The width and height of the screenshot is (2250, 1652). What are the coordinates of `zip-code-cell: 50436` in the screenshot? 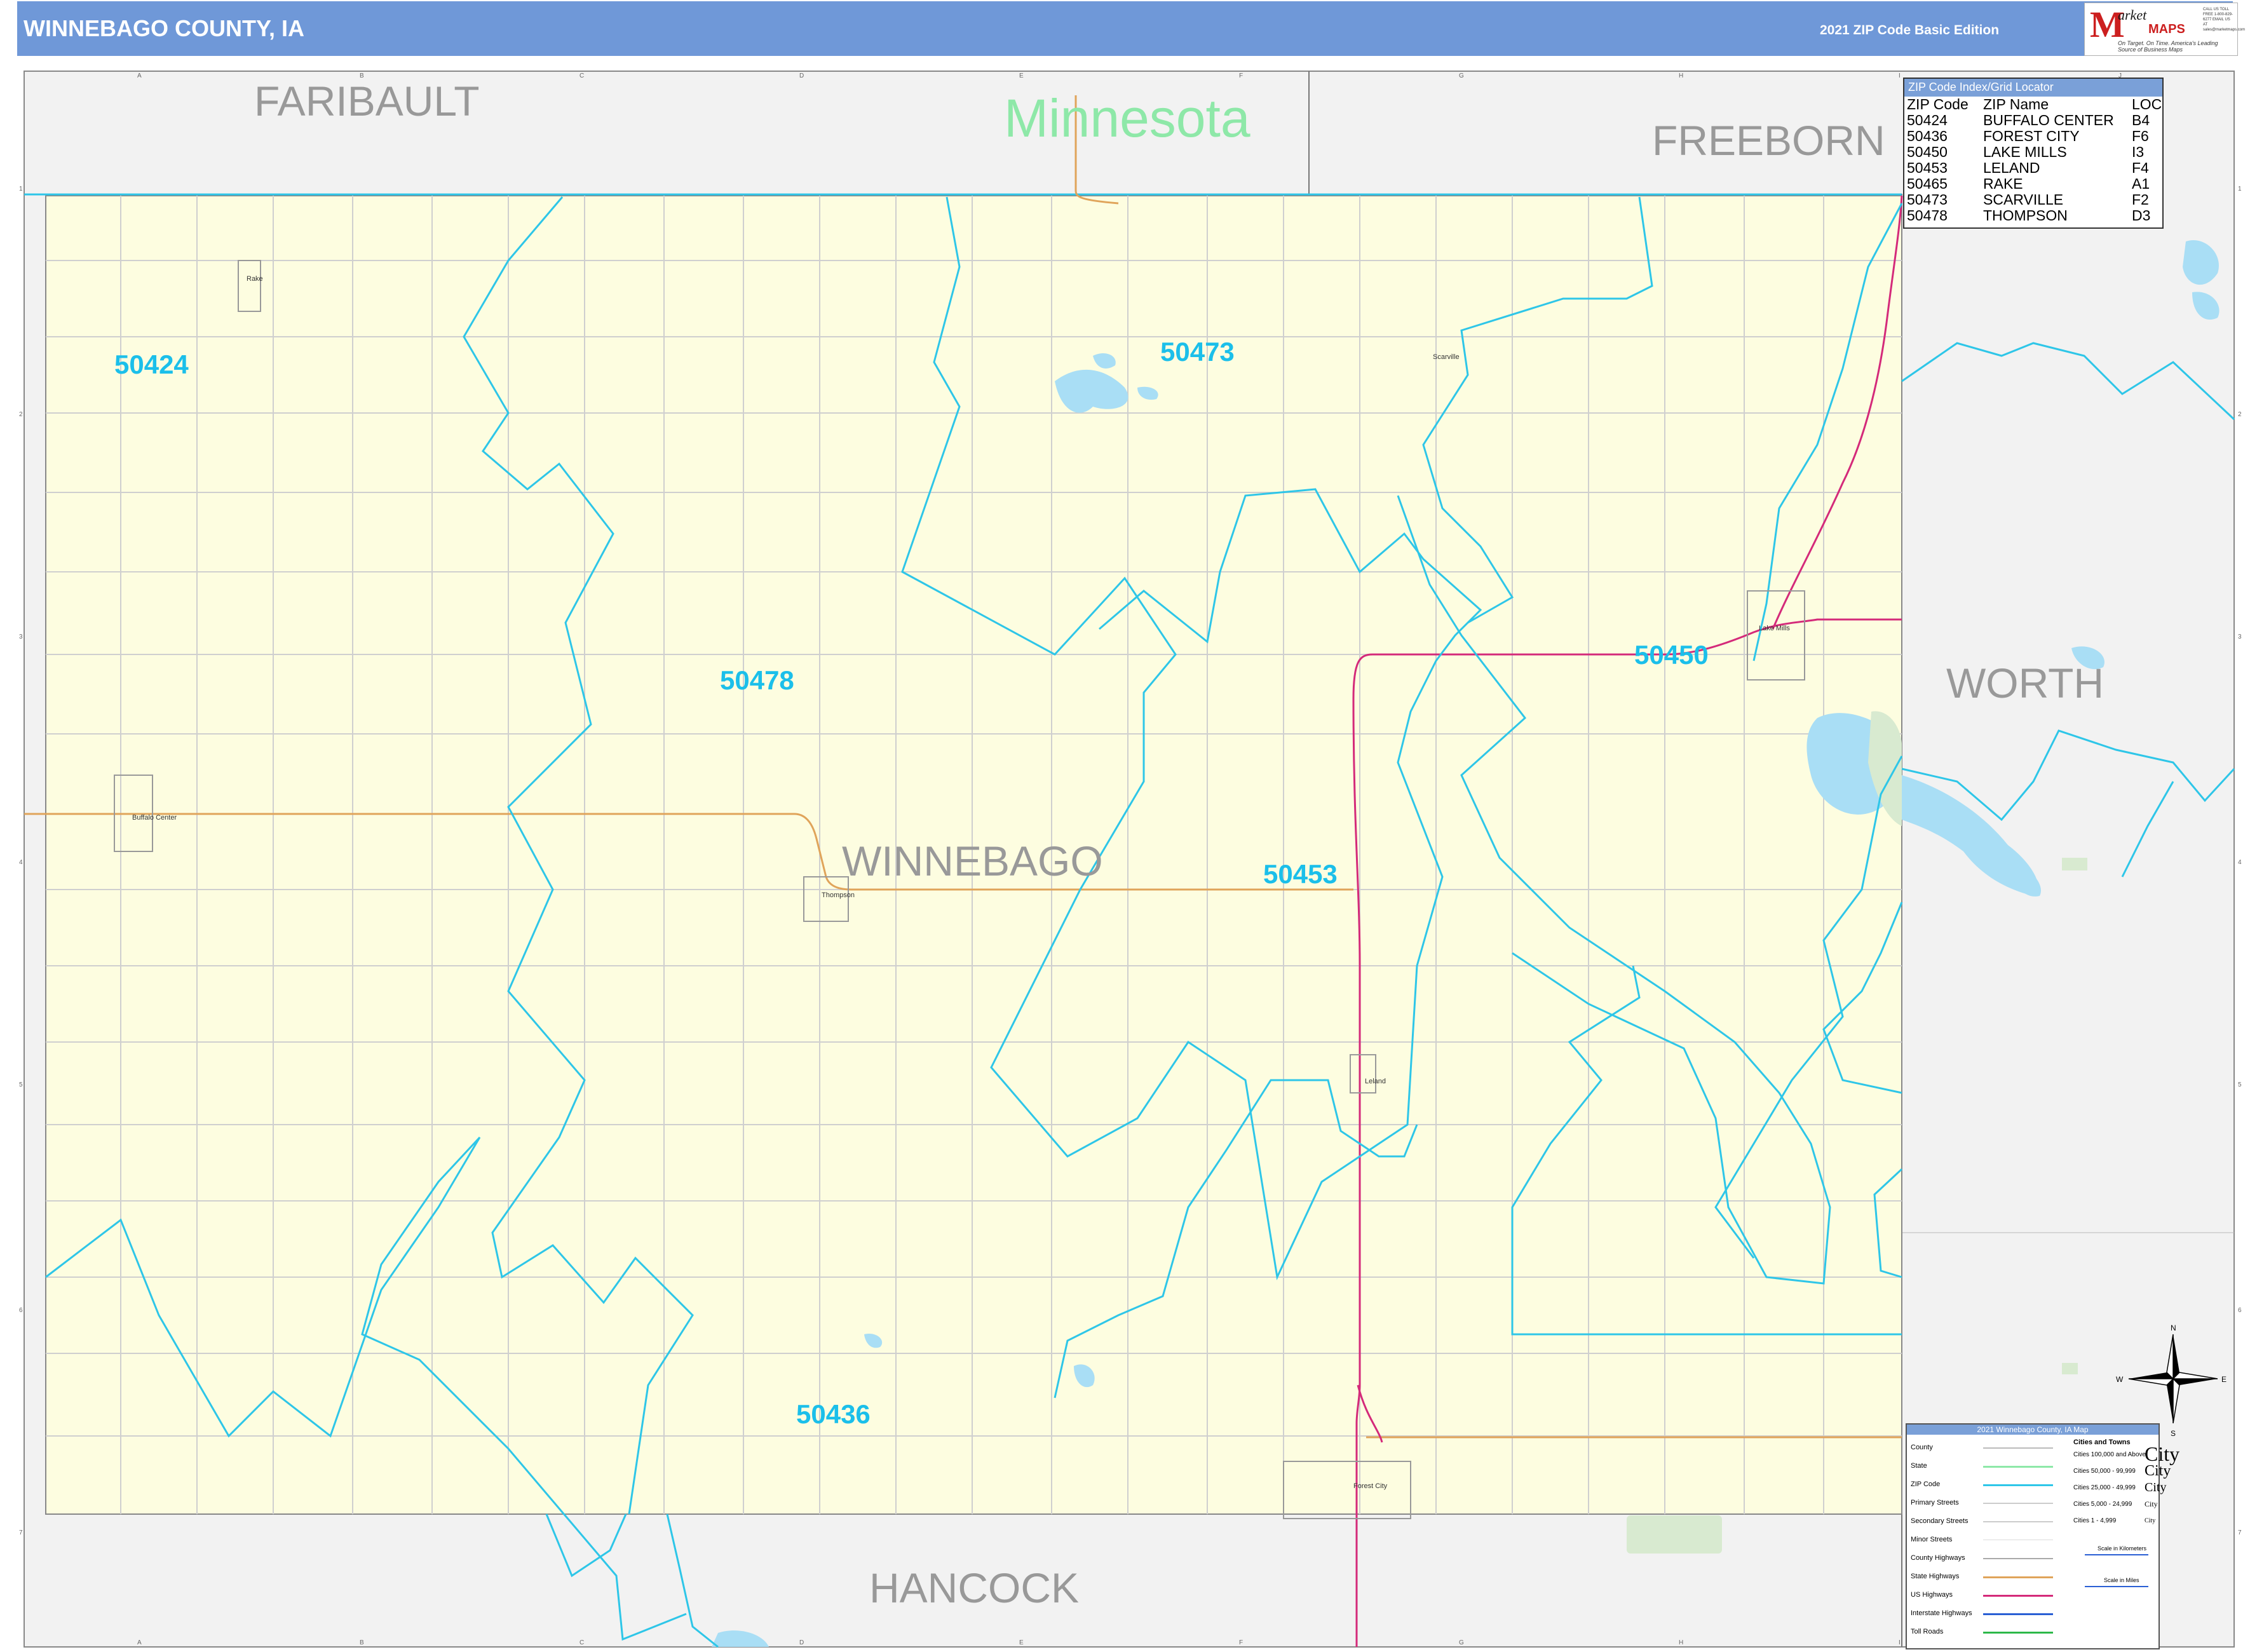 It's located at (1927, 136).